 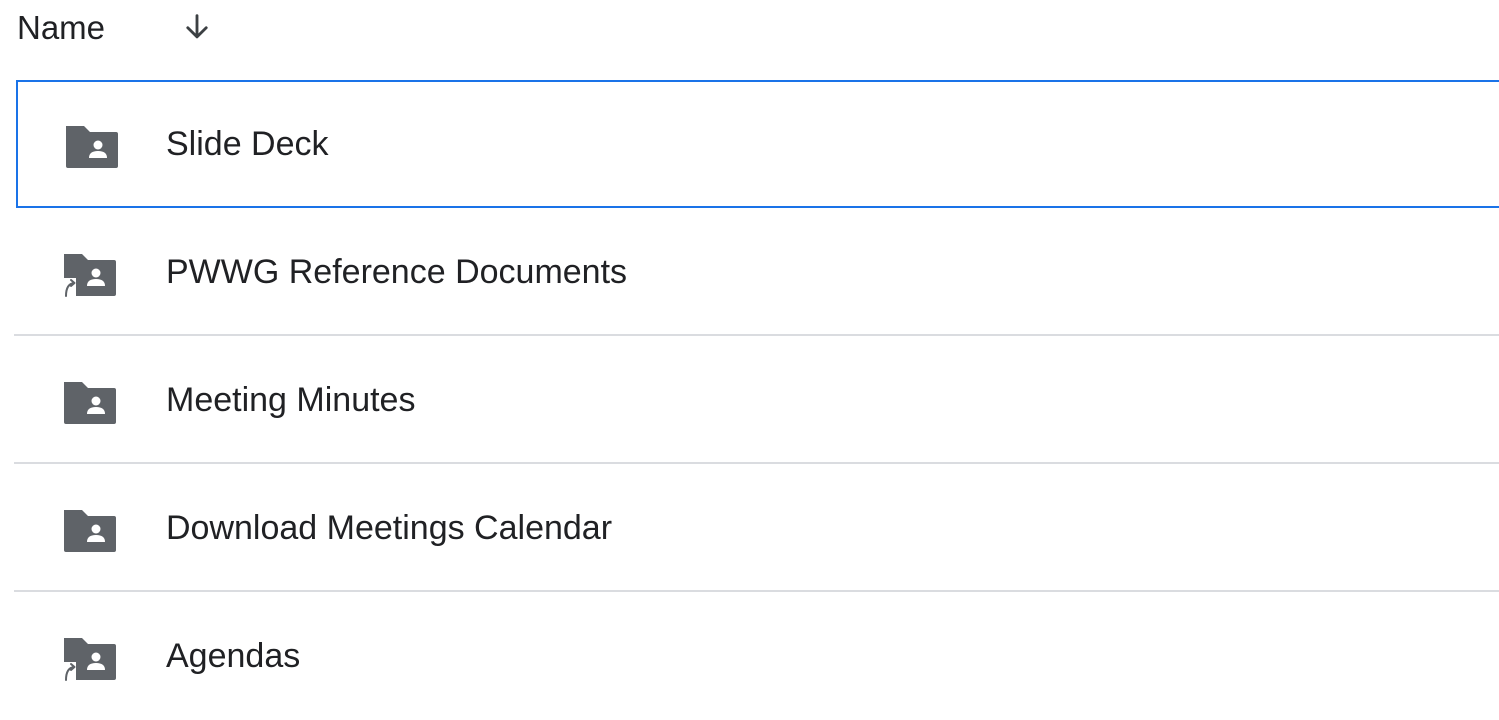 I want to click on list-item-label: PWWG Reference Documents, so click(x=397, y=272).